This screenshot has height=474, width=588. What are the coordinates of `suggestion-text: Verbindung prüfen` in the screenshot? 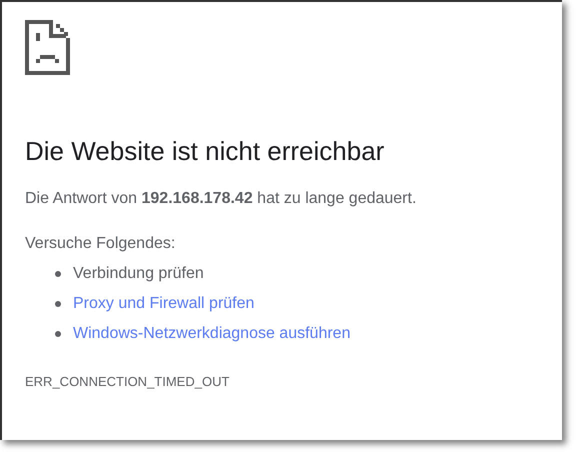 It's located at (138, 274).